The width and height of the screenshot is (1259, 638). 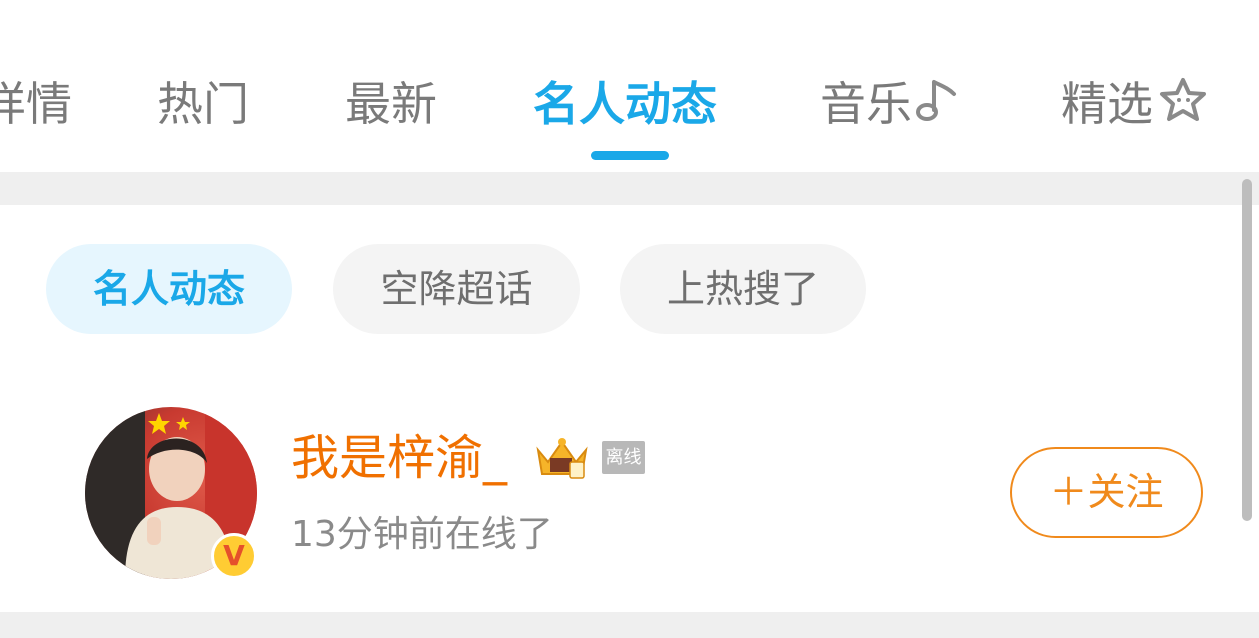 I want to click on star-icon, so click(x=1183, y=108).